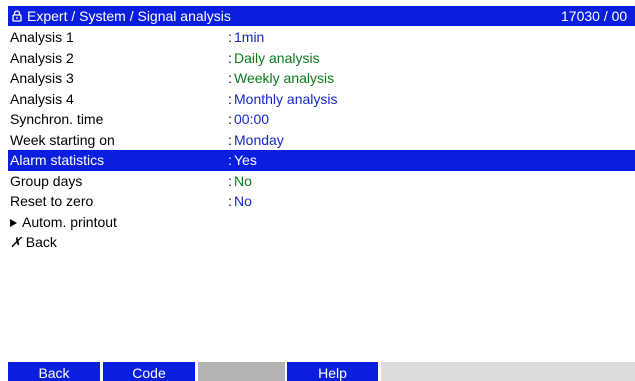 The width and height of the screenshot is (635, 381). Describe the element at coordinates (42, 78) in the screenshot. I see `row-label: Analysis 3` at that location.